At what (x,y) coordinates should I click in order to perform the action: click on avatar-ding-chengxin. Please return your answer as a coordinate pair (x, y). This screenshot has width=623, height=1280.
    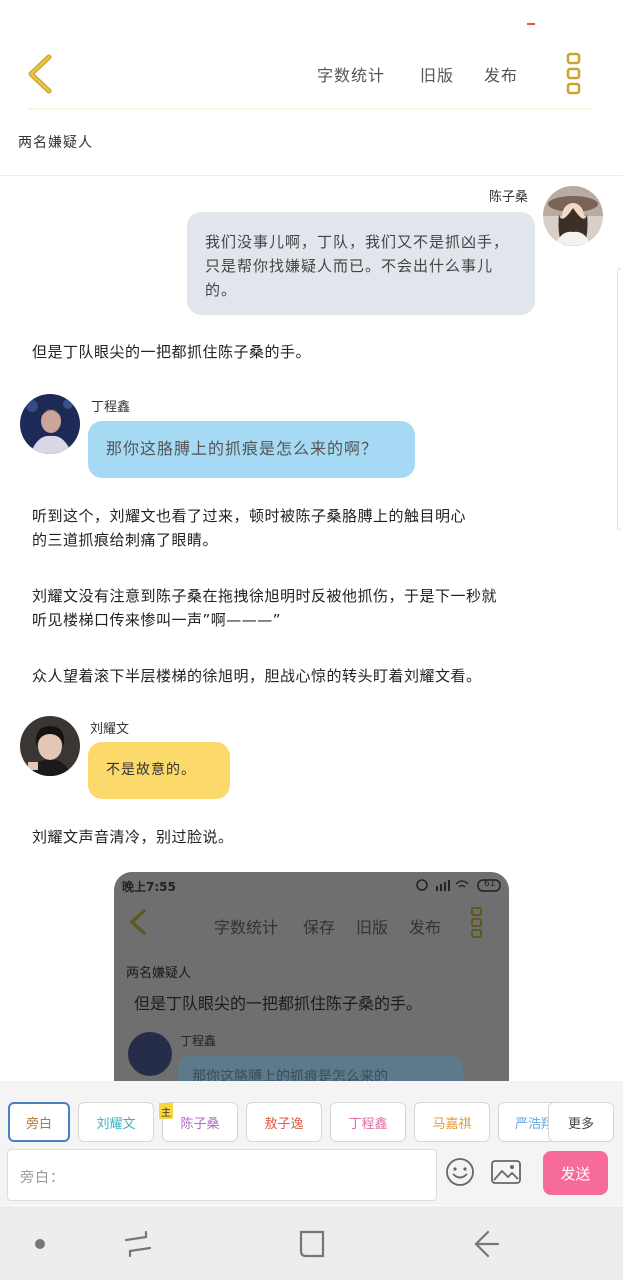
    Looking at the image, I should click on (50, 424).